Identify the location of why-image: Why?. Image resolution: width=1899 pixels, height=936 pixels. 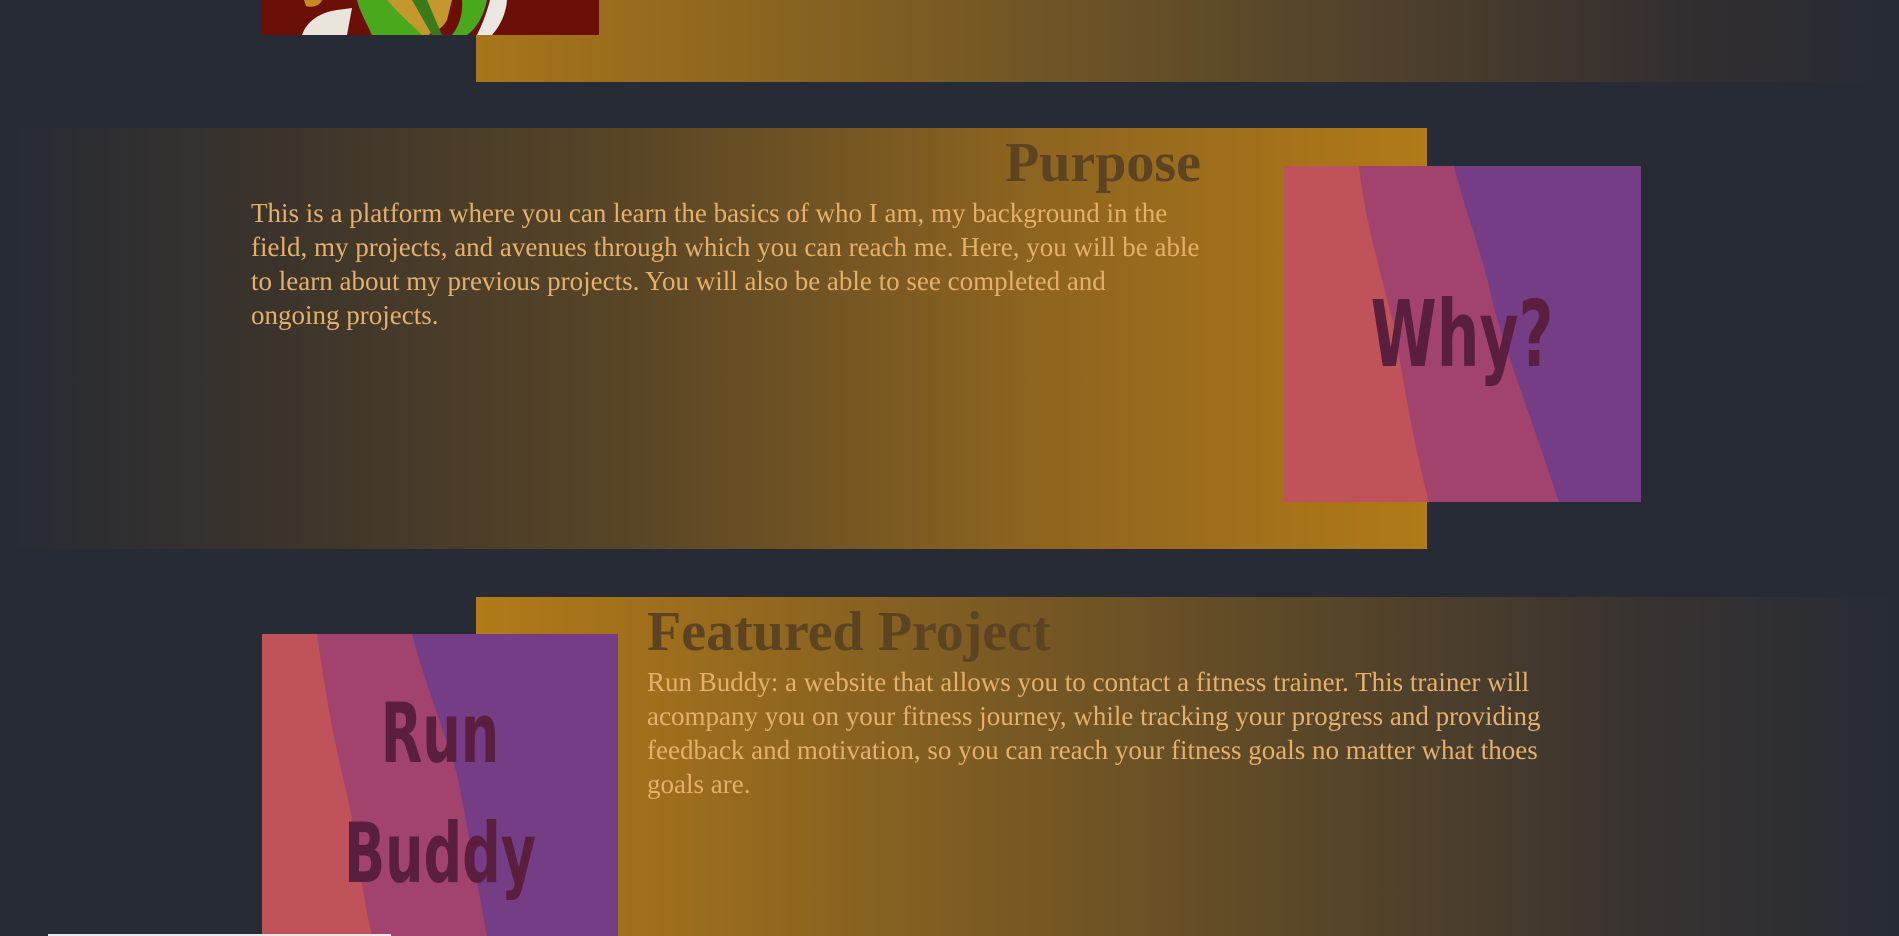
(1462, 334).